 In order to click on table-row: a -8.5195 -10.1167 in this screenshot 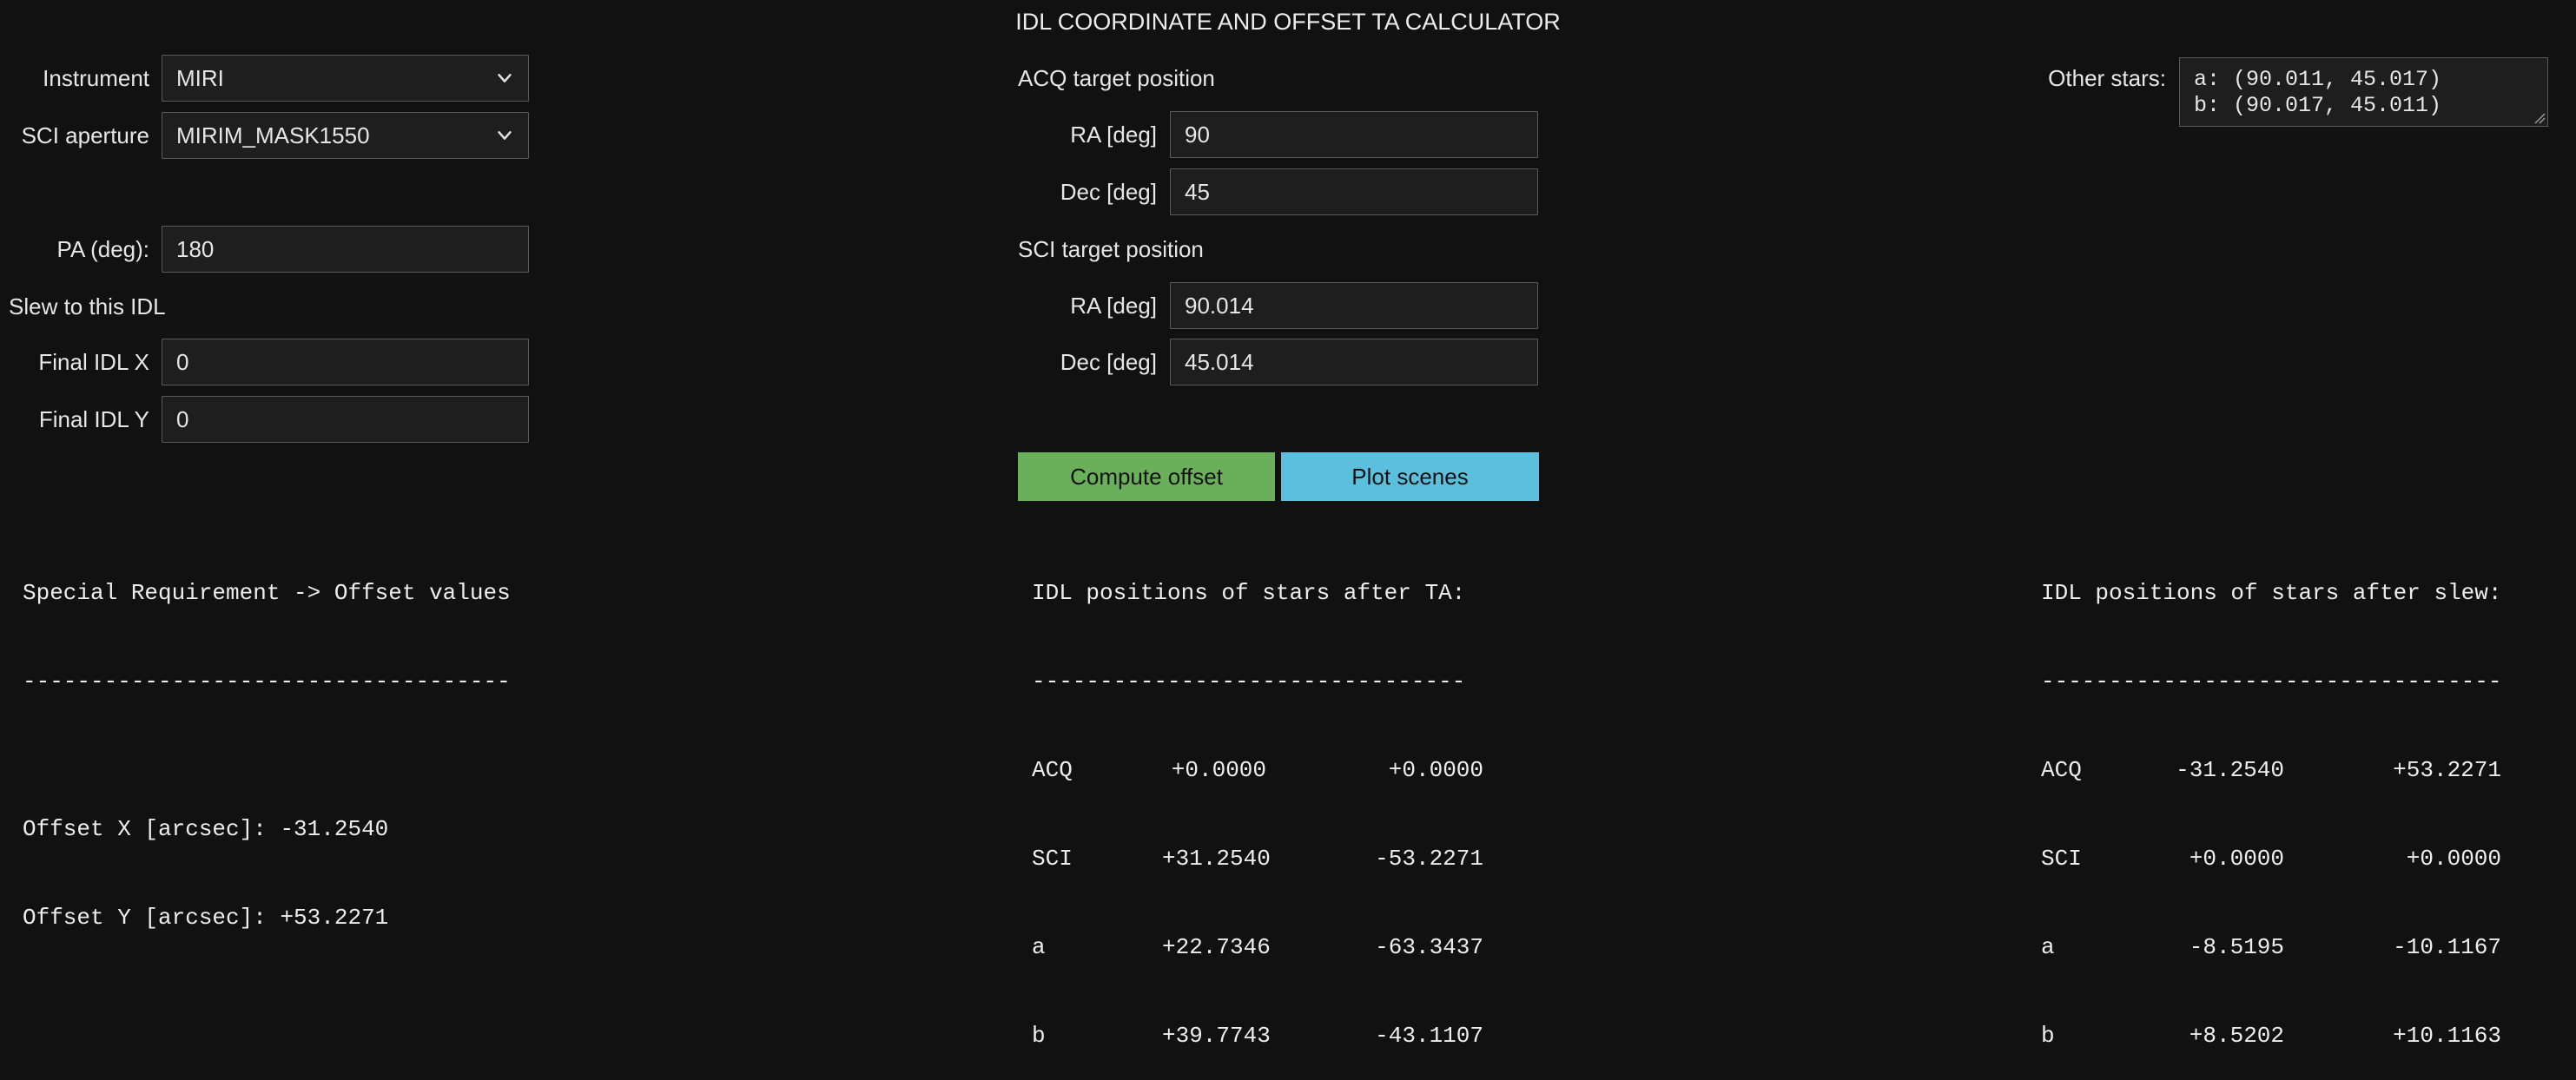, I will do `click(2271, 947)`.